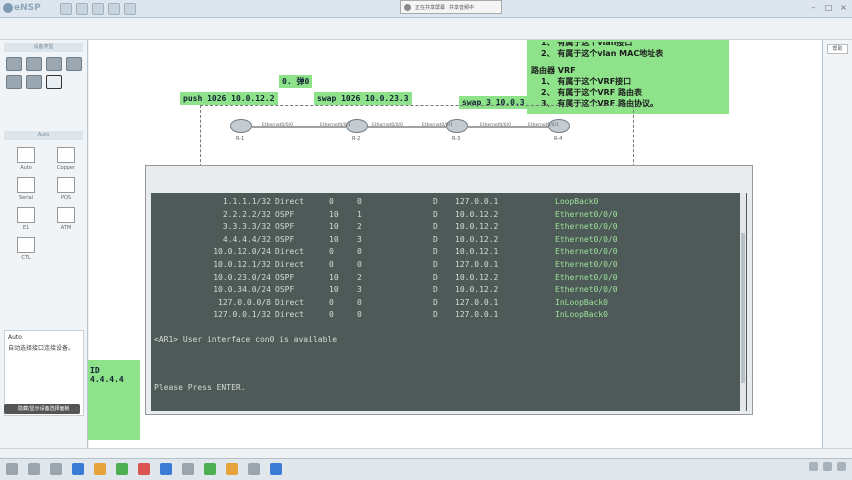 This screenshot has width=852, height=480. Describe the element at coordinates (246, 227) in the screenshot. I see `route-dest: 3.3.3.3/32` at that location.